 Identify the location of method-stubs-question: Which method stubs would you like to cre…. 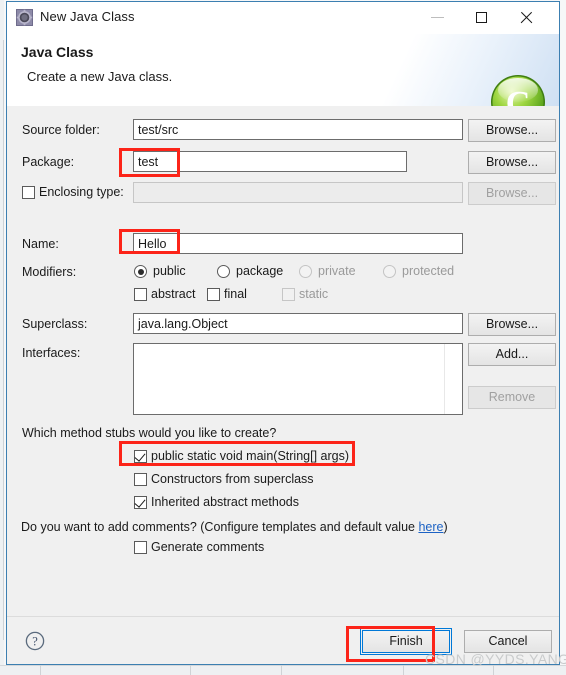
(149, 433).